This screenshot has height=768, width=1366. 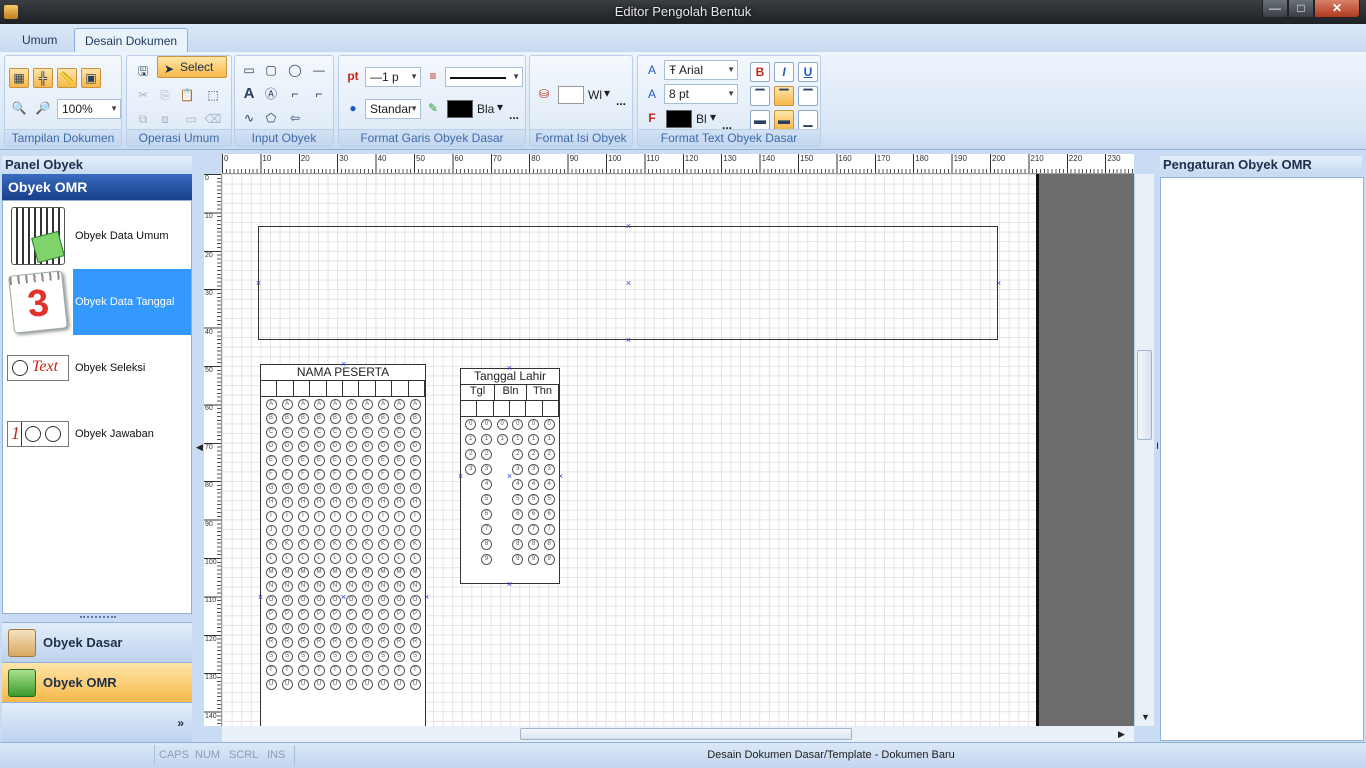 I want to click on zoom-select: 100% ▼, so click(x=89, y=109).